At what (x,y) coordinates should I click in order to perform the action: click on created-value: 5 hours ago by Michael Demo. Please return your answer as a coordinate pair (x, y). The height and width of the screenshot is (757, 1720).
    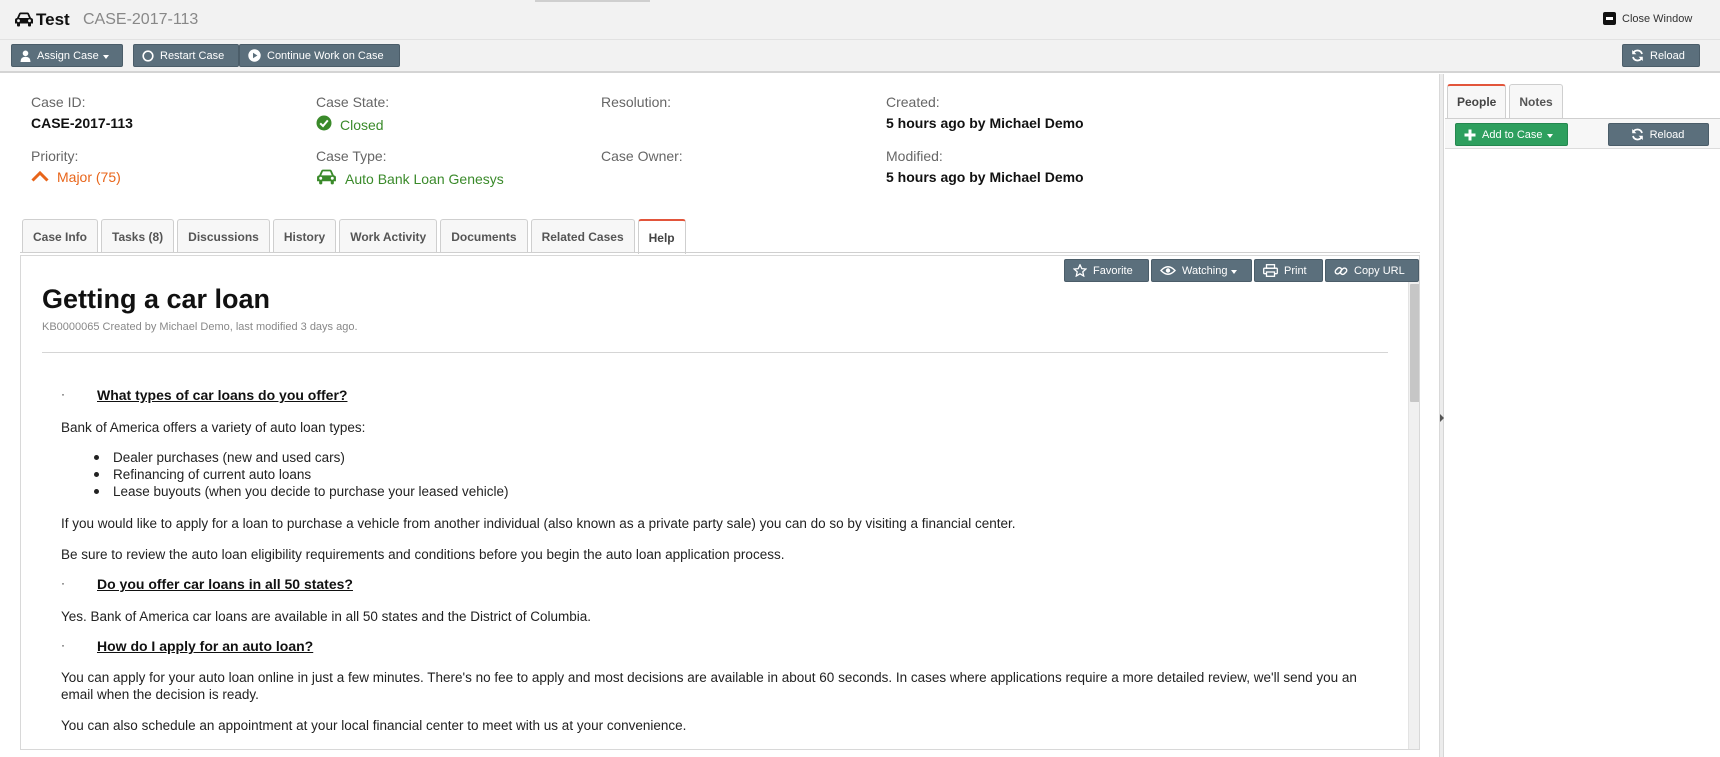
    Looking at the image, I should click on (985, 123).